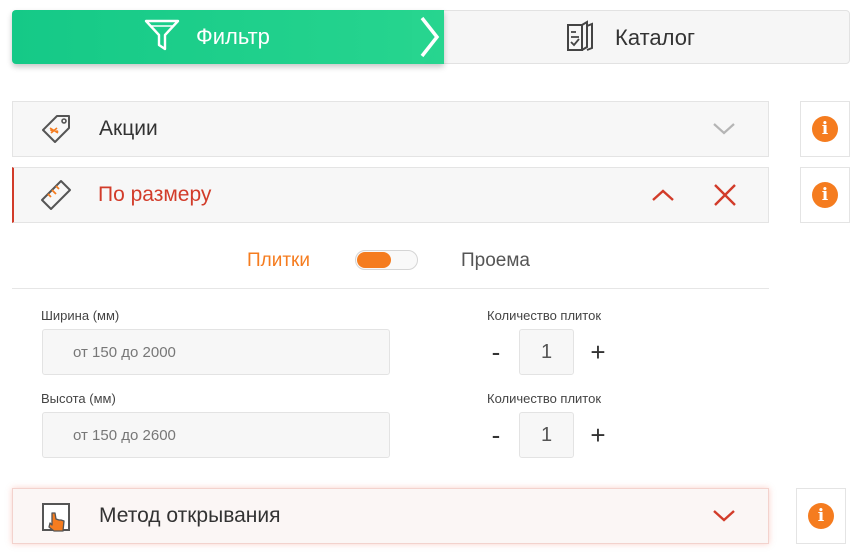 The width and height of the screenshot is (860, 552). I want to click on count-label-2: Количество плиток, so click(544, 398).